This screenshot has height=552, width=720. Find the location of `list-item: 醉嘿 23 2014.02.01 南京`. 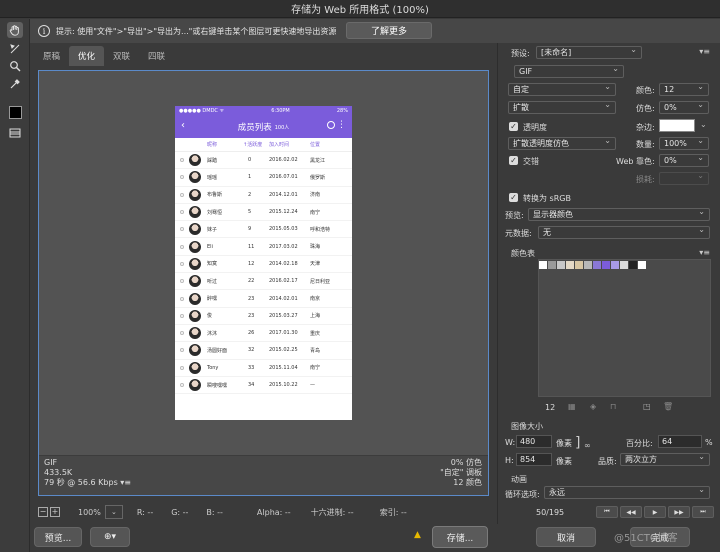

list-item: 醉嘿 23 2014.02.01 南京 is located at coordinates (263, 299).